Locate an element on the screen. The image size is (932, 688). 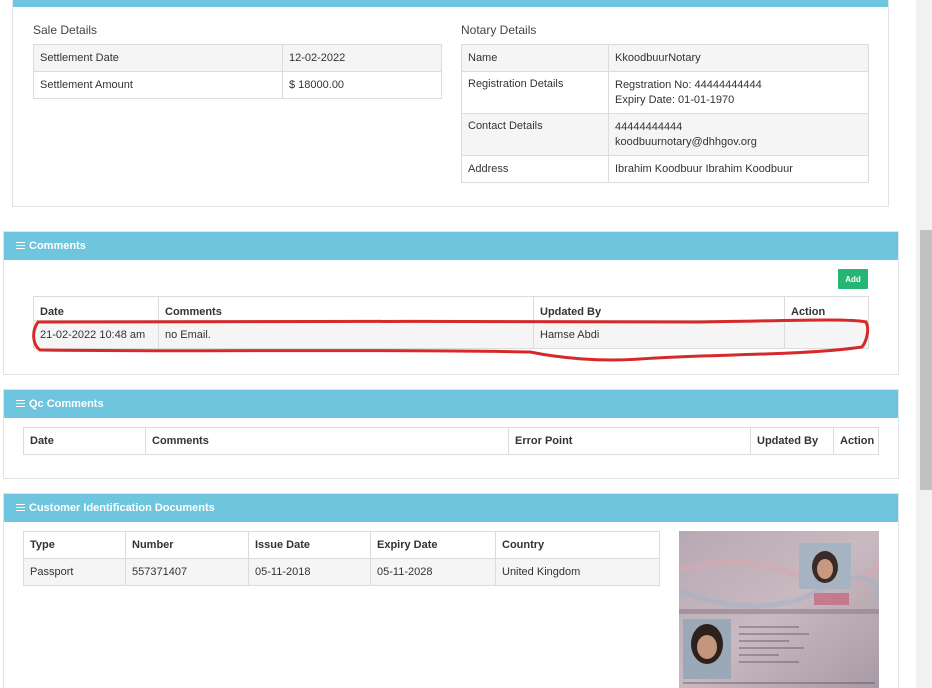
doc-expiry-date: 05-11-2028 is located at coordinates (433, 572).